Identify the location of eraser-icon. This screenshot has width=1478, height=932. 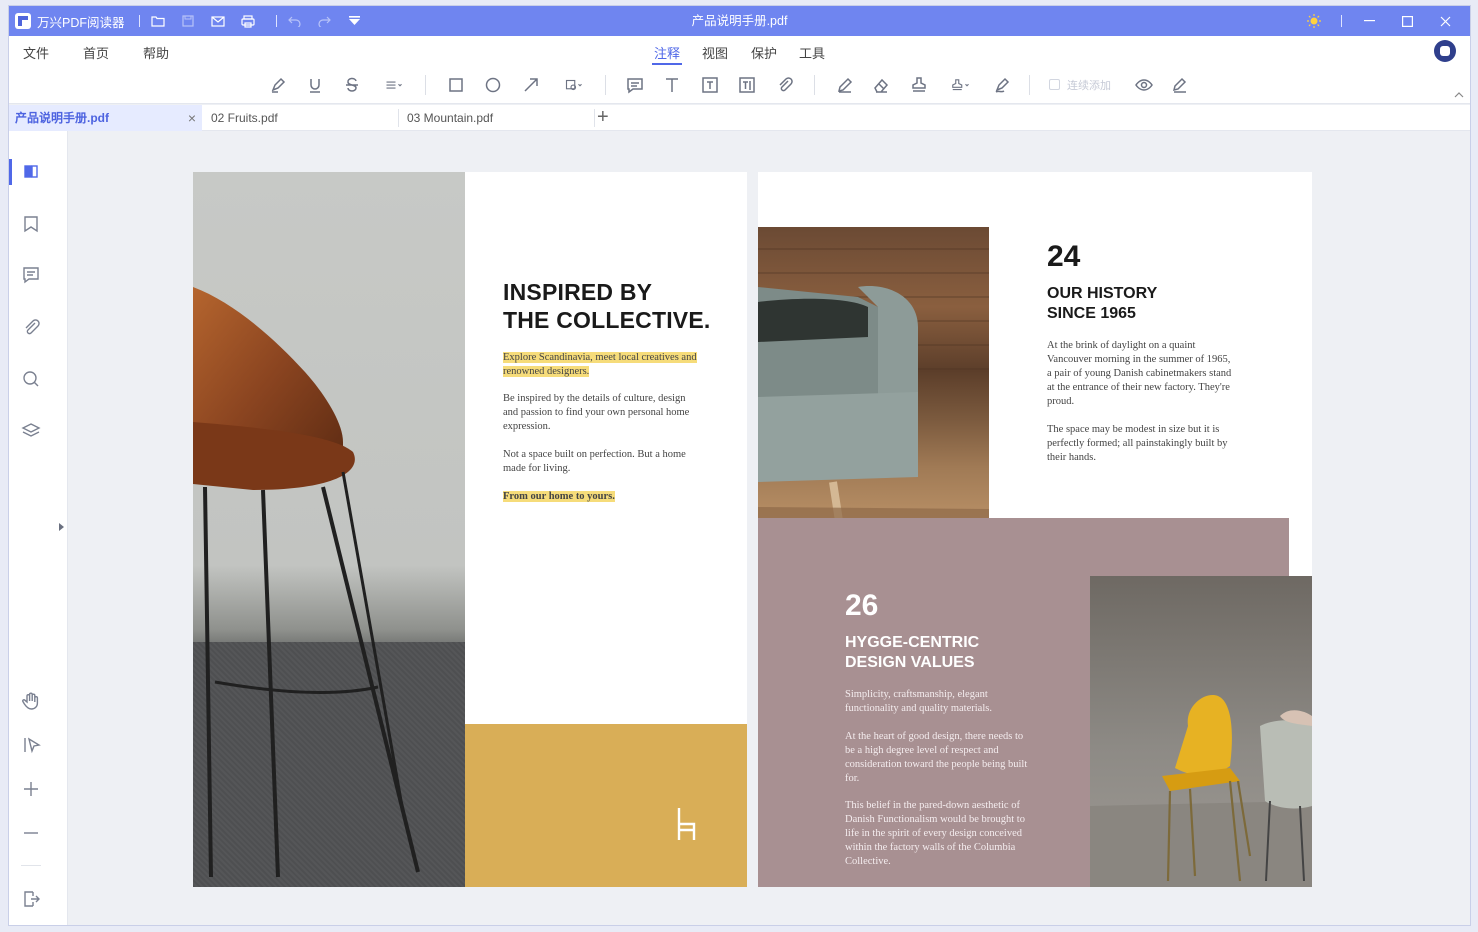
(881, 85).